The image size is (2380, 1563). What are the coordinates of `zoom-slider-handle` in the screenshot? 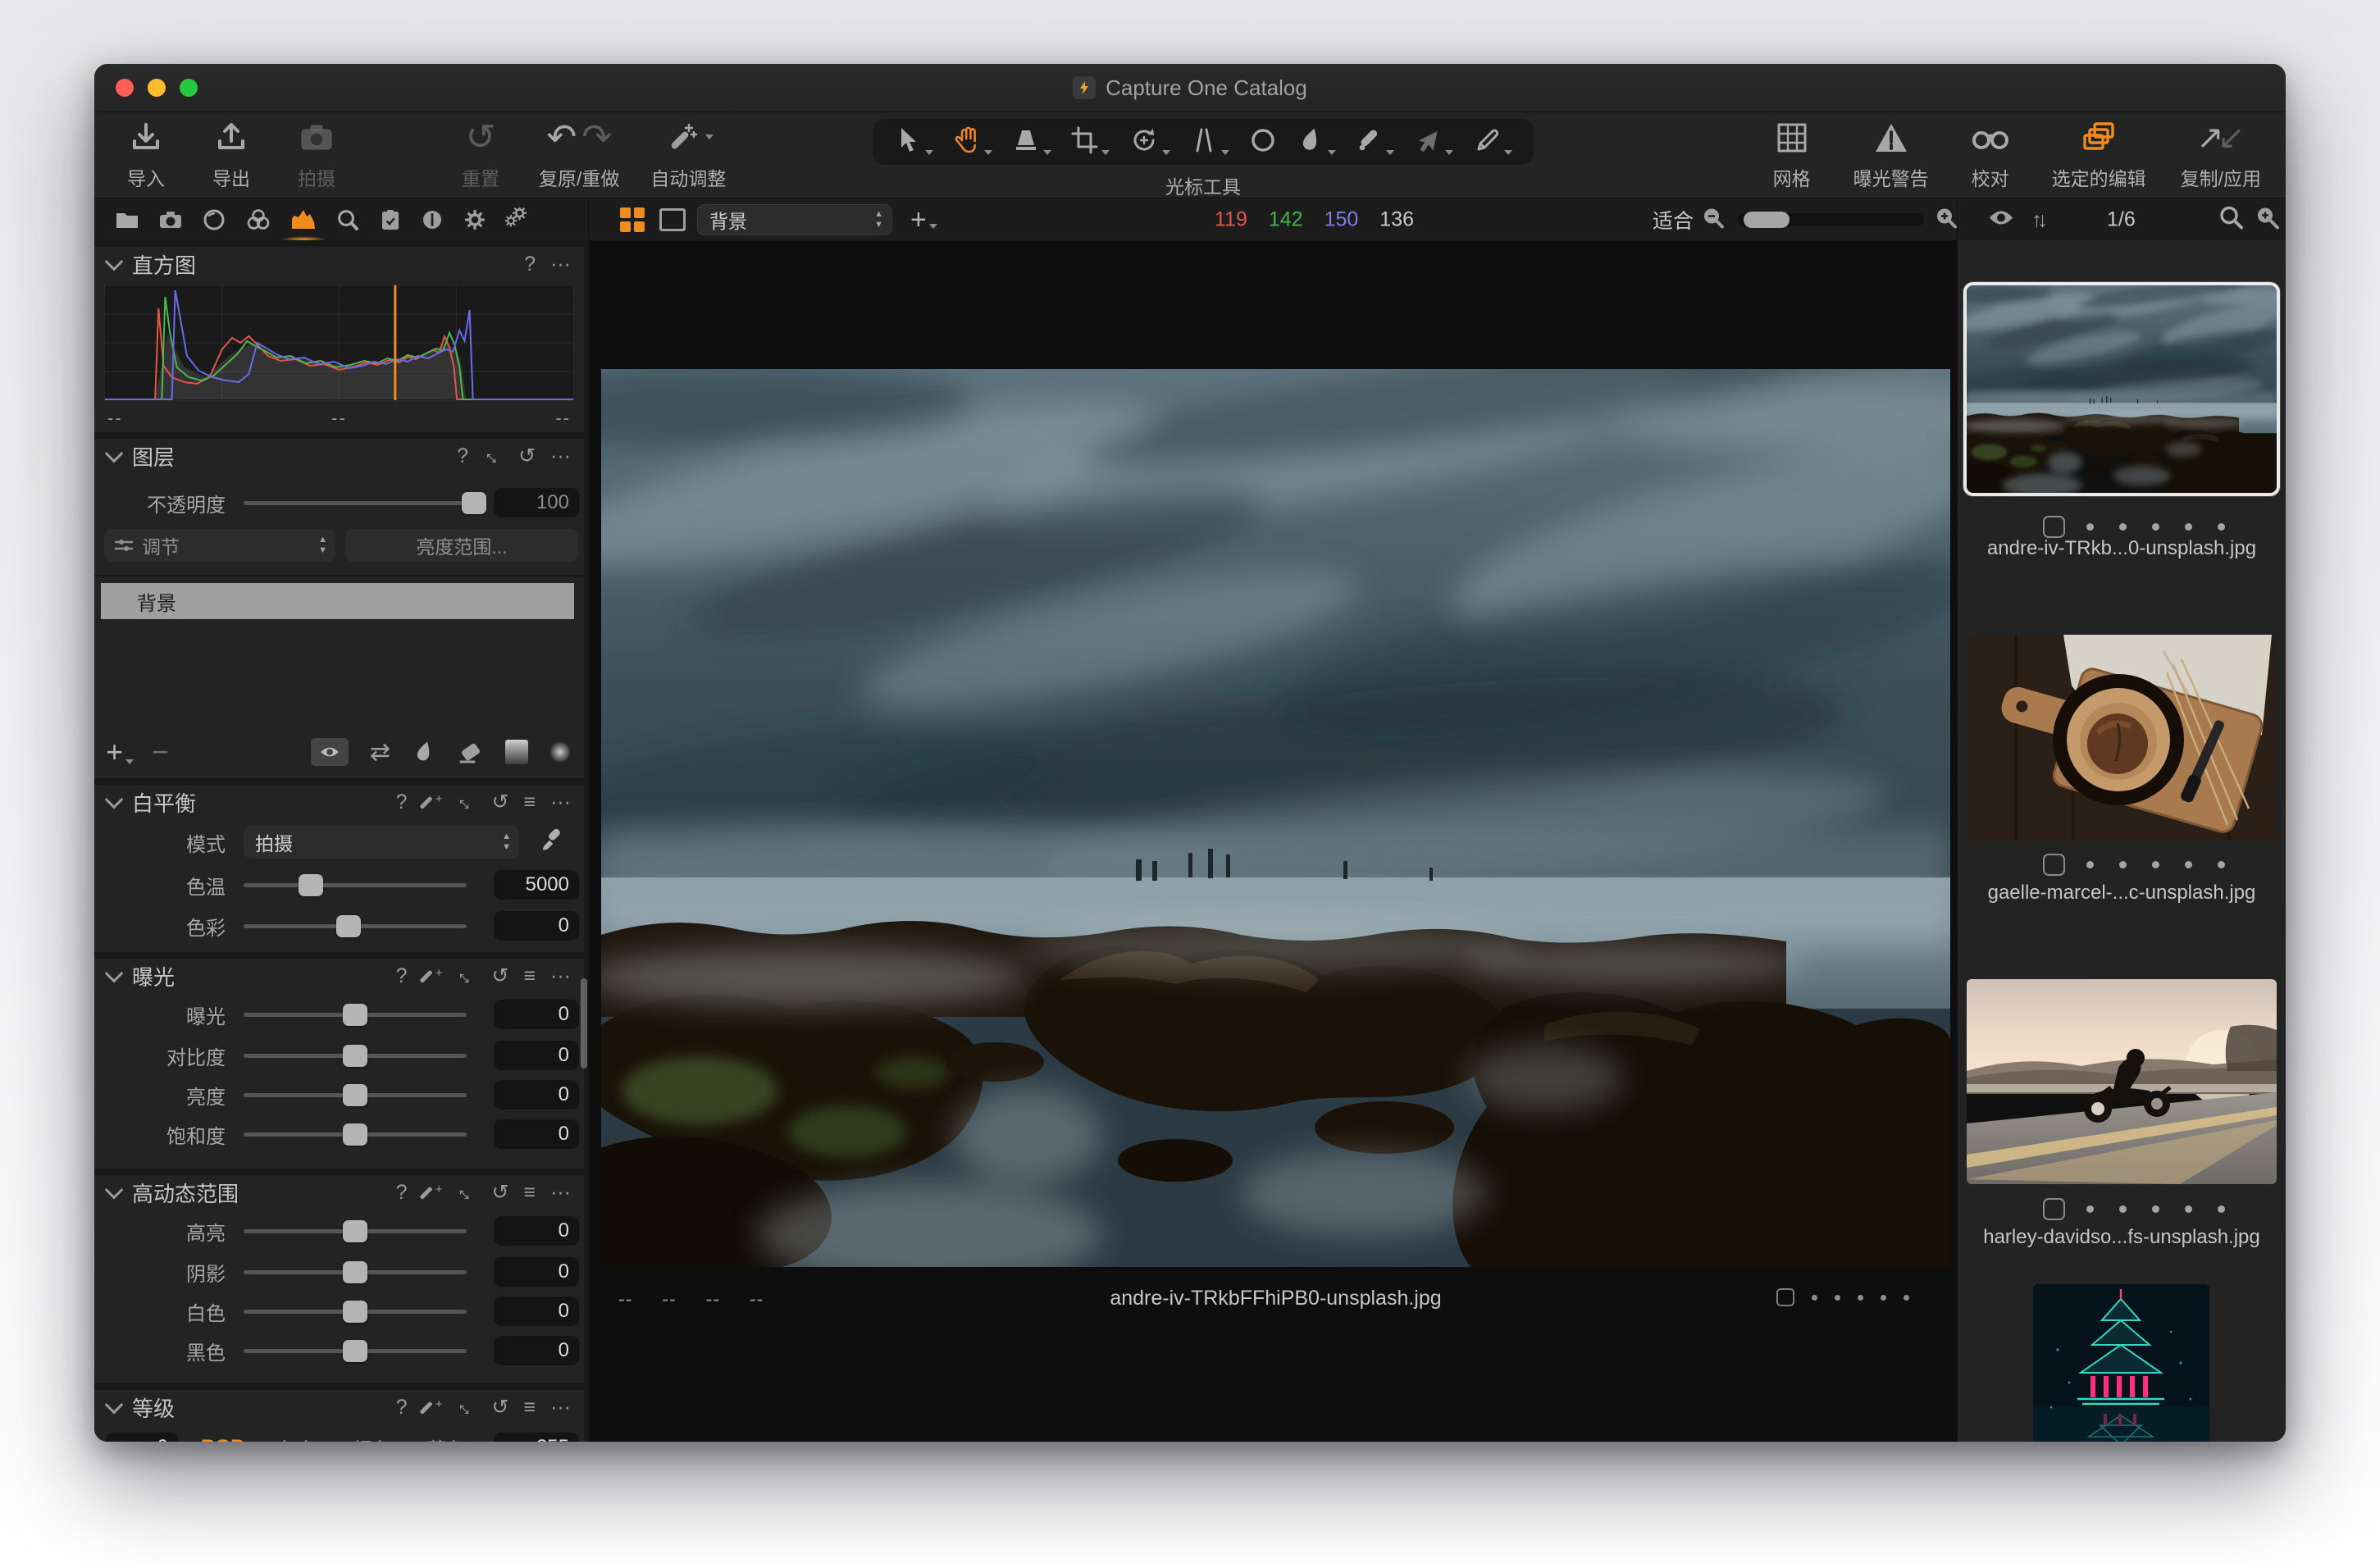 It's located at (1767, 220).